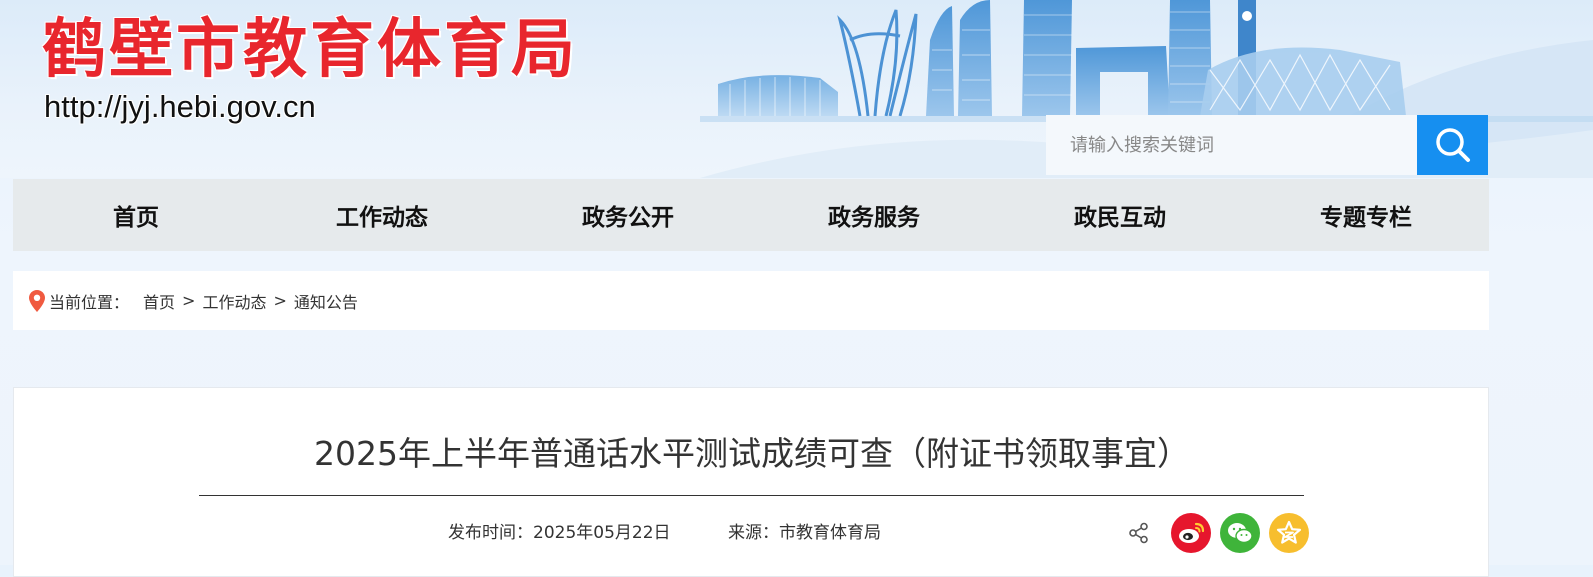 This screenshot has height=577, width=1593. What do you see at coordinates (1231, 145) in the screenshot?
I see `search-input` at bounding box center [1231, 145].